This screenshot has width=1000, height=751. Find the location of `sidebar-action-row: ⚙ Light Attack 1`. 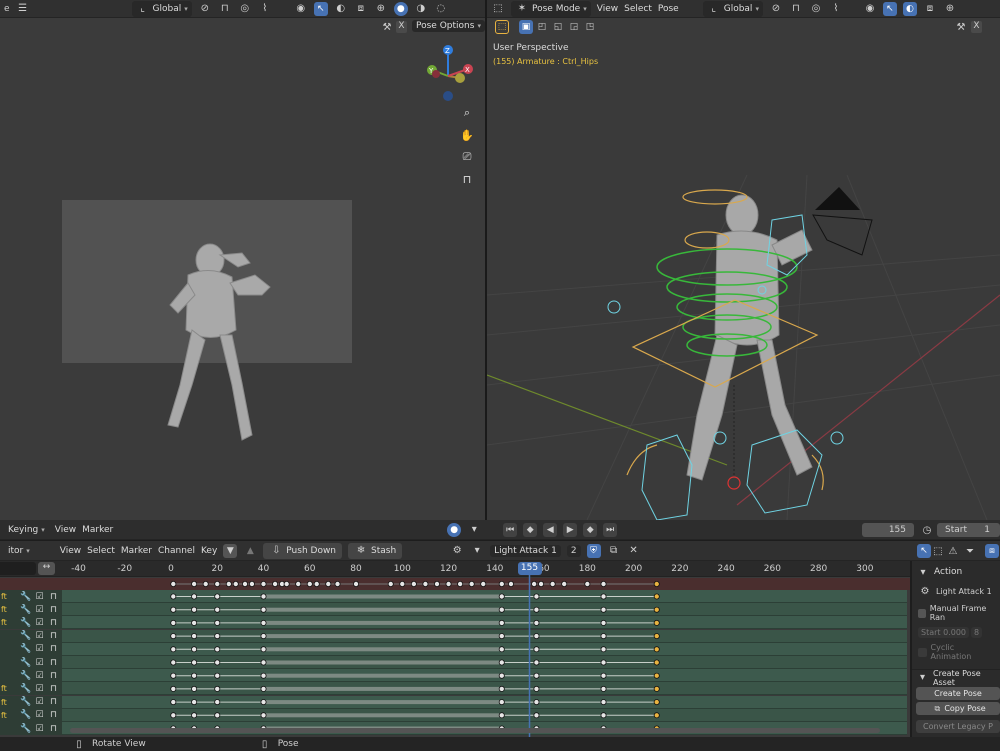

sidebar-action-row: ⚙ Light Attack 1 is located at coordinates (956, 591).